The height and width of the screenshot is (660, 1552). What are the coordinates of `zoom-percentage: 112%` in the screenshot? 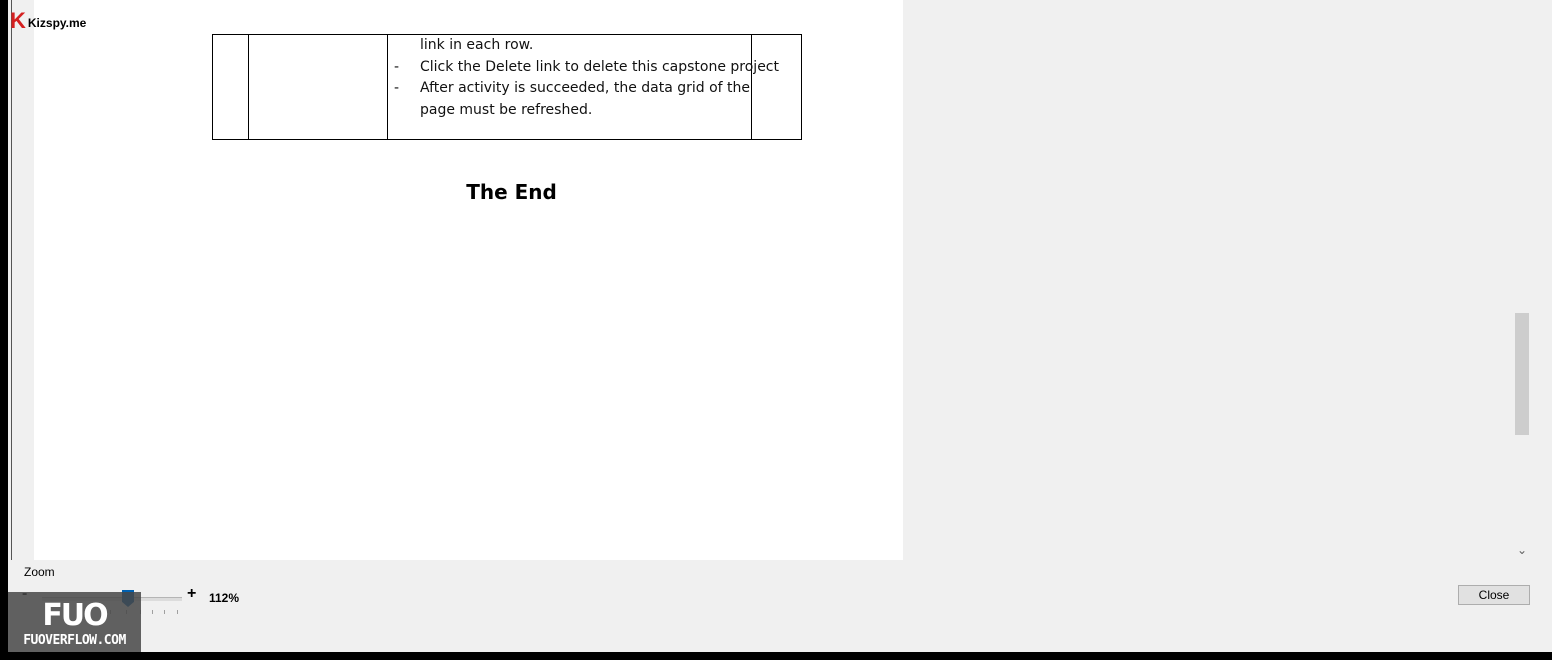 It's located at (224, 598).